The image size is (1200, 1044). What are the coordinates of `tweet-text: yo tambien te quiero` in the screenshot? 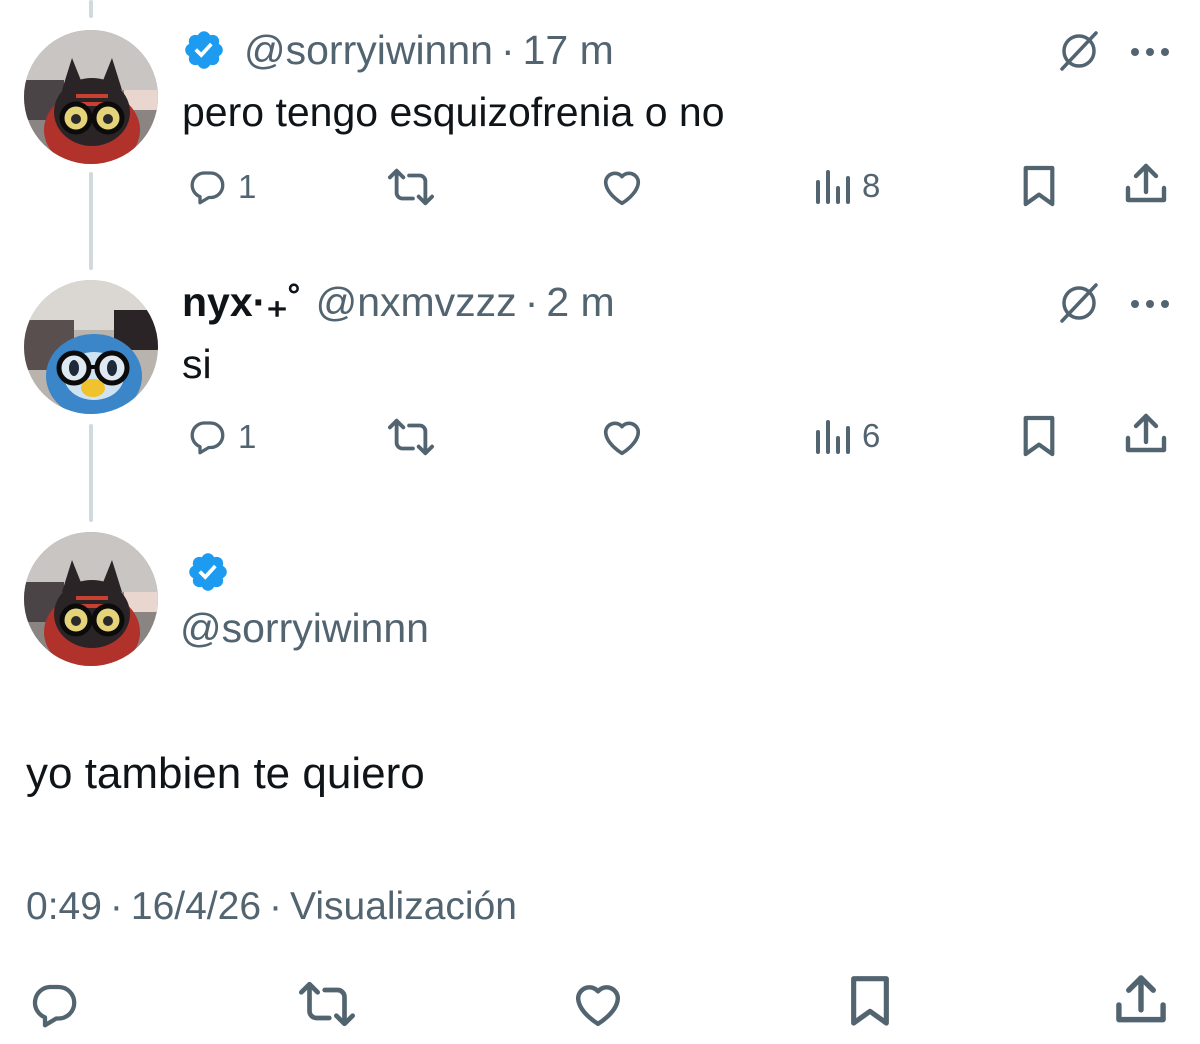 It's located at (225, 773).